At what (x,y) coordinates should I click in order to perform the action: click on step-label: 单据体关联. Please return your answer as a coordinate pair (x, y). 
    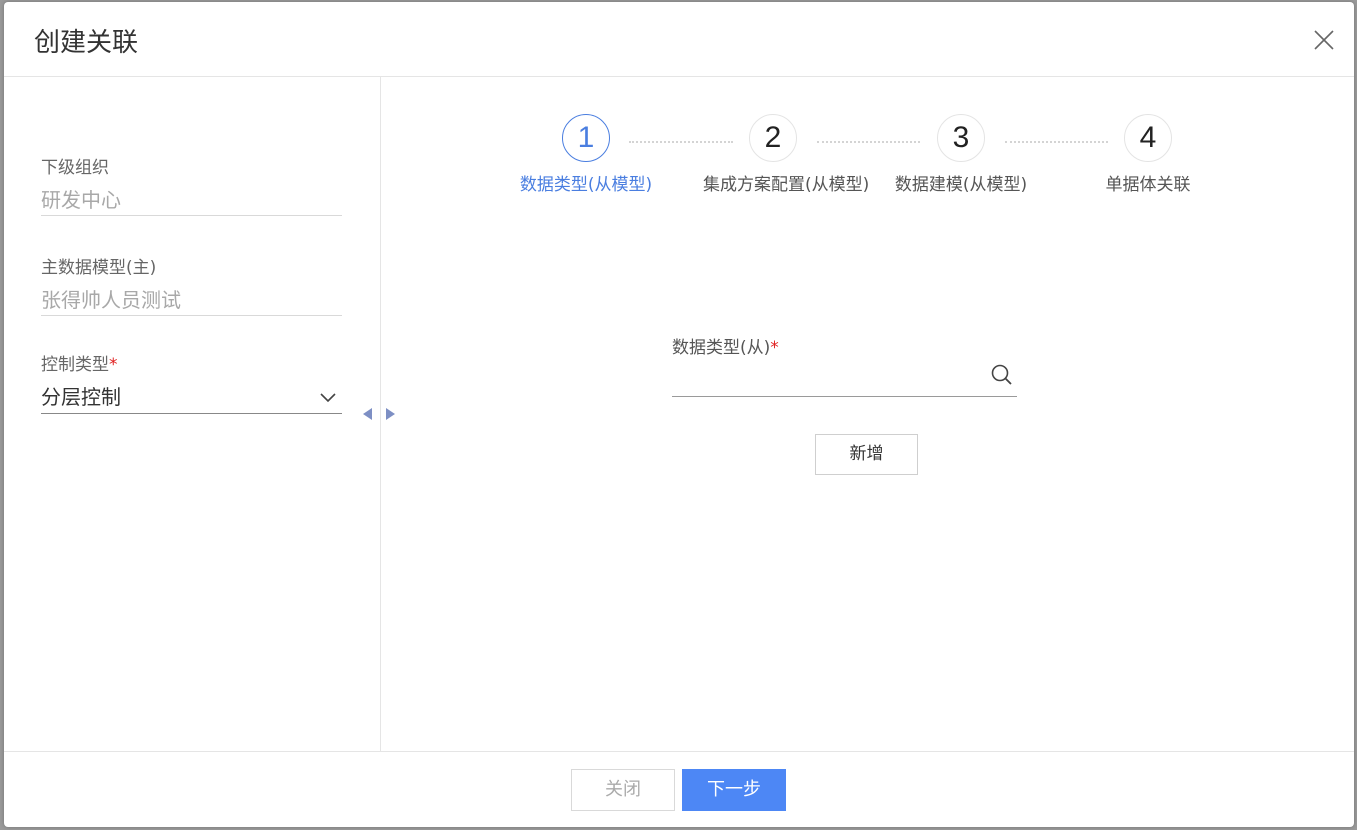
    Looking at the image, I should click on (1148, 185).